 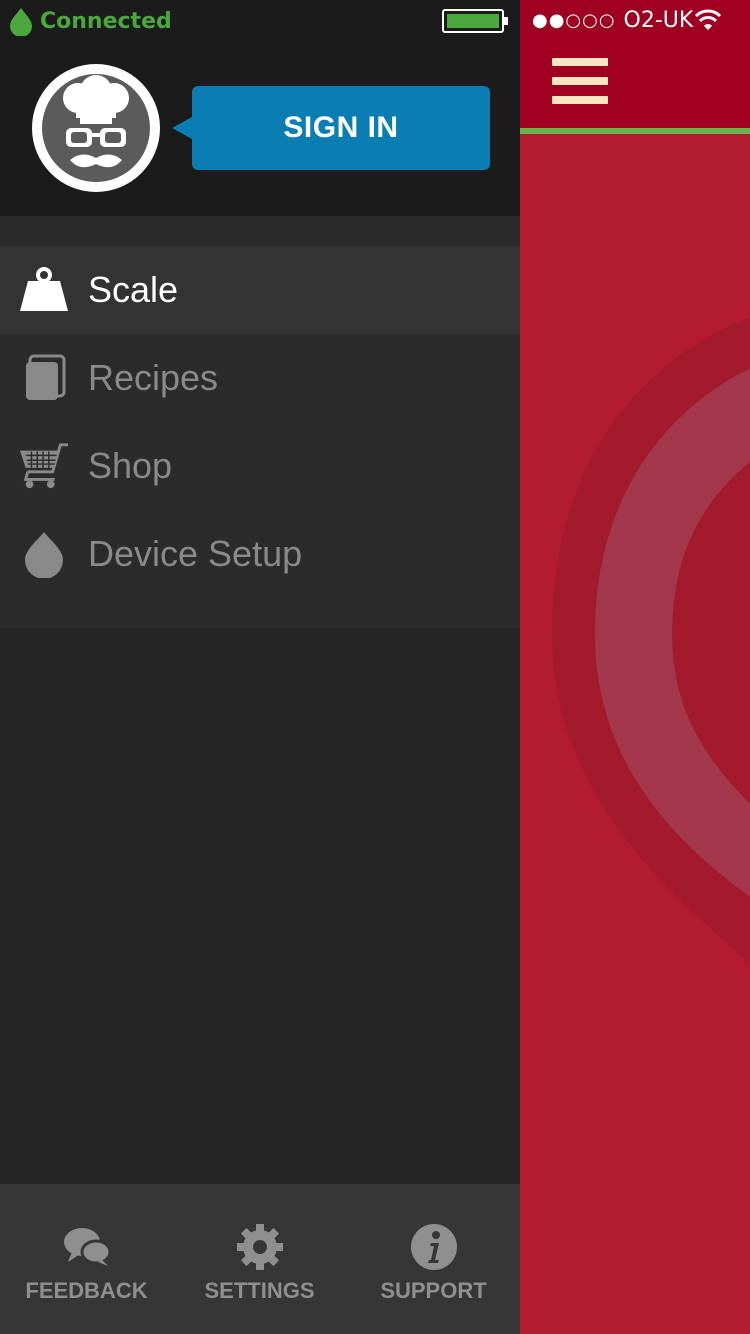 I want to click on carrier-status: ●●○○○ O2-UK, so click(x=612, y=20).